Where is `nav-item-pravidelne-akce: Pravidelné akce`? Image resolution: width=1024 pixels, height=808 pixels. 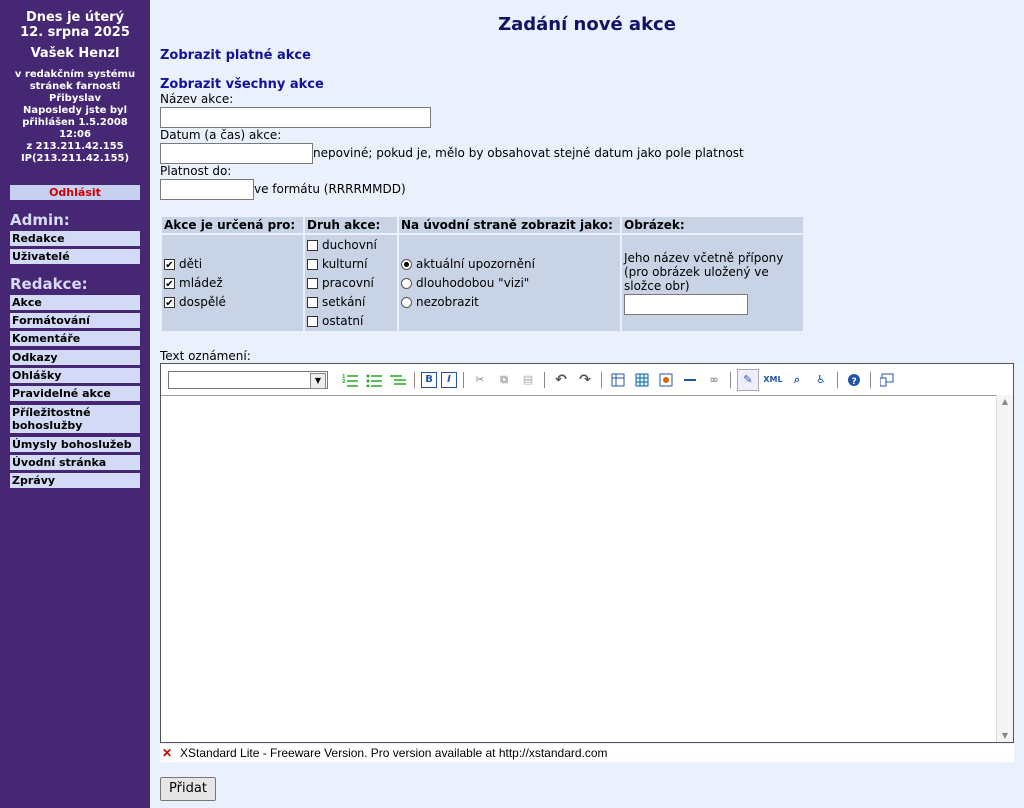 nav-item-pravidelne-akce: Pravidelné akce is located at coordinates (75, 393).